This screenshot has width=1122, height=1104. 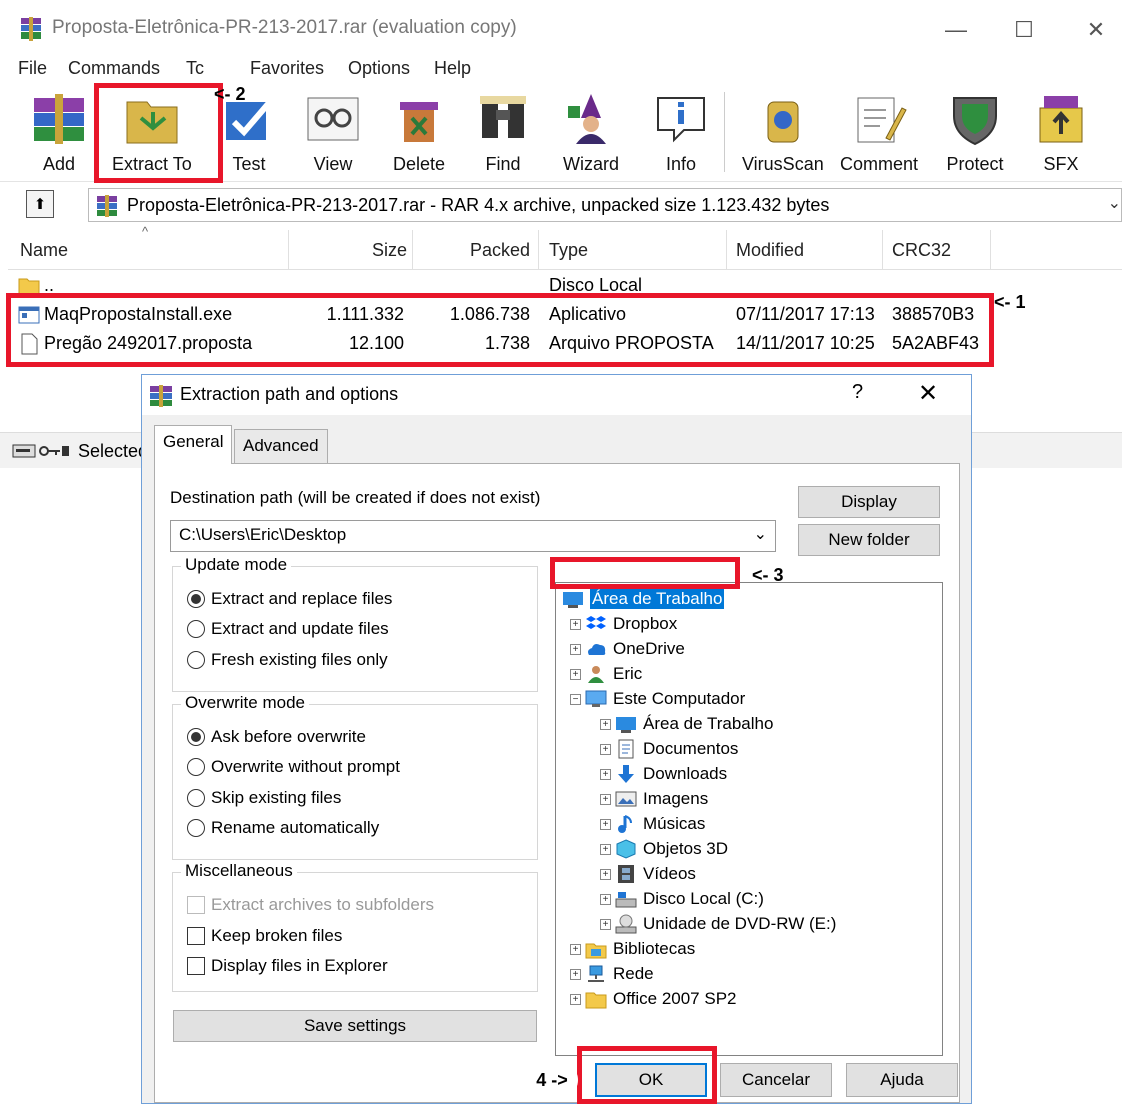 I want to click on tree-item-dvd-drive: + Unidade de DVD-RW (E:), so click(x=718, y=924).